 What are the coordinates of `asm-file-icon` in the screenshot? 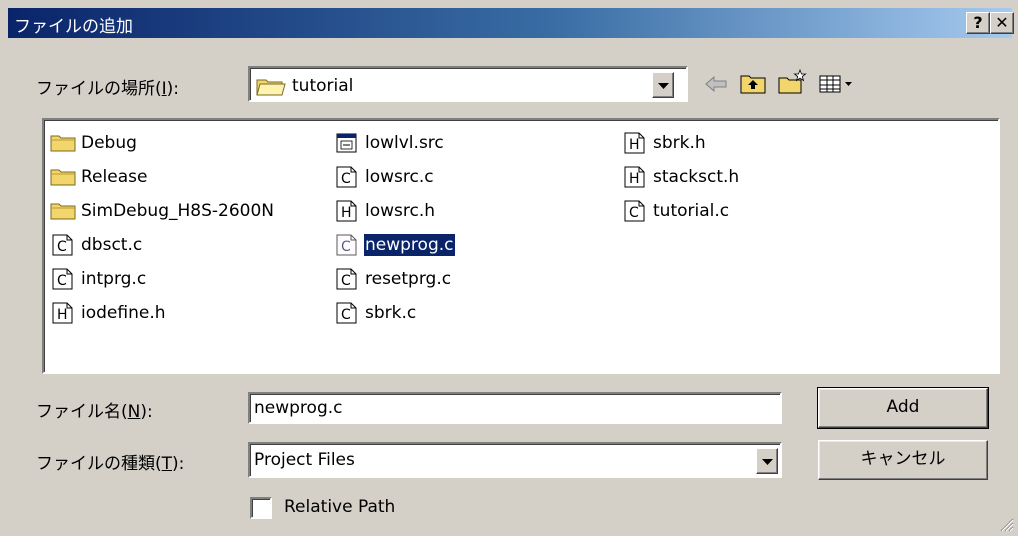 It's located at (347, 145).